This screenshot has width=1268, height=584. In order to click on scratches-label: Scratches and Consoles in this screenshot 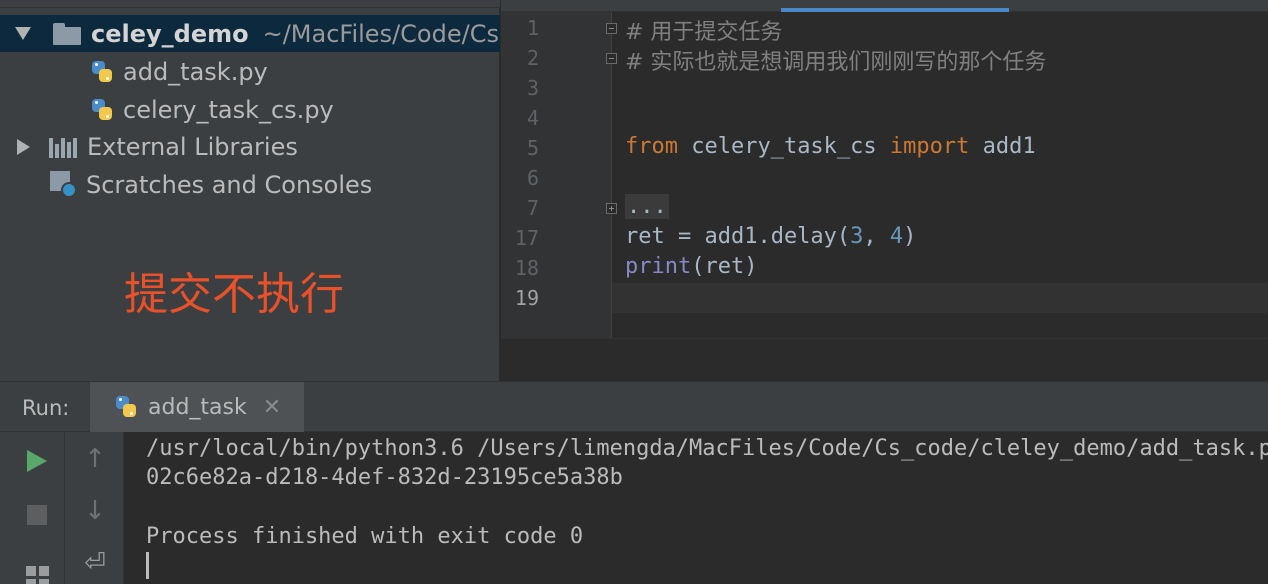, I will do `click(229, 184)`.